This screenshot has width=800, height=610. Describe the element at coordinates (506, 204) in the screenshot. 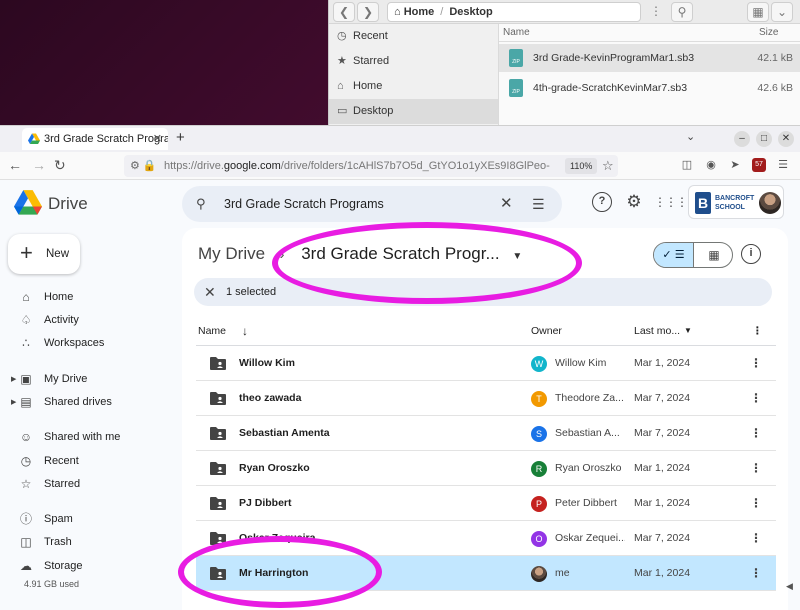

I see `clear-search-icon: ✕` at that location.